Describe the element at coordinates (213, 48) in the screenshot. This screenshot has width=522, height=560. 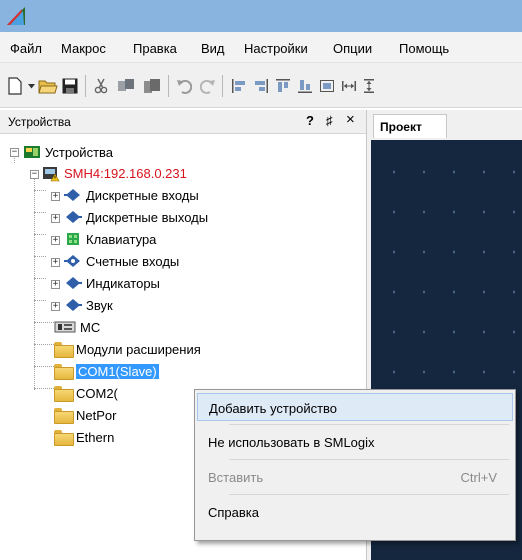
I see `menu-view: Вид` at that location.